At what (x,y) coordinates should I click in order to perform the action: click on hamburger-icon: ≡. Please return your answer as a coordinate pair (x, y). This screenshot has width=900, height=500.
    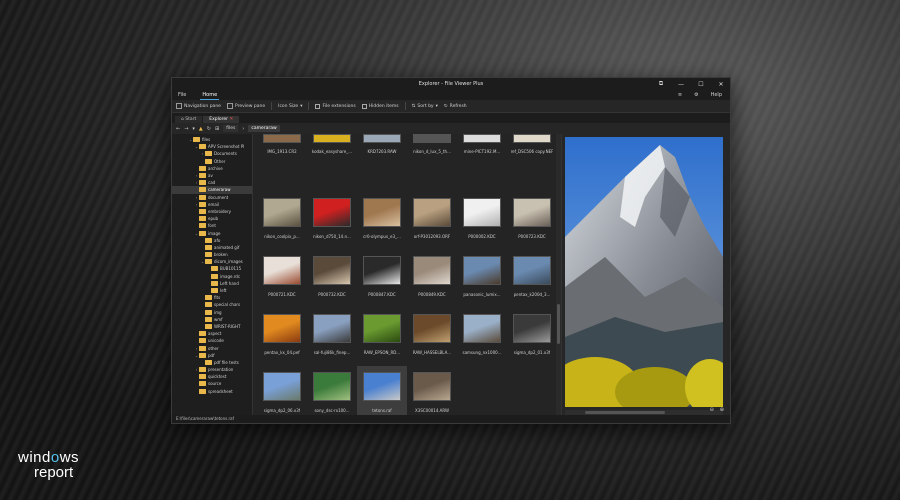
    Looking at the image, I should click on (680, 95).